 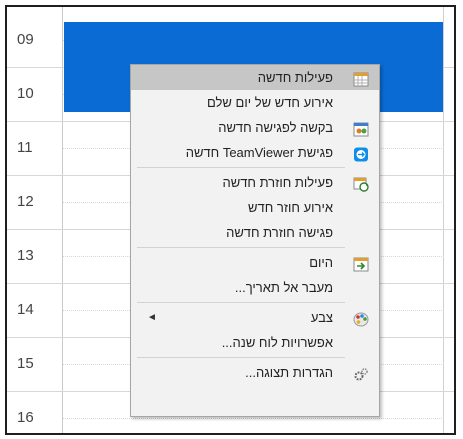 I want to click on menu-item-label: היום, so click(x=321, y=262).